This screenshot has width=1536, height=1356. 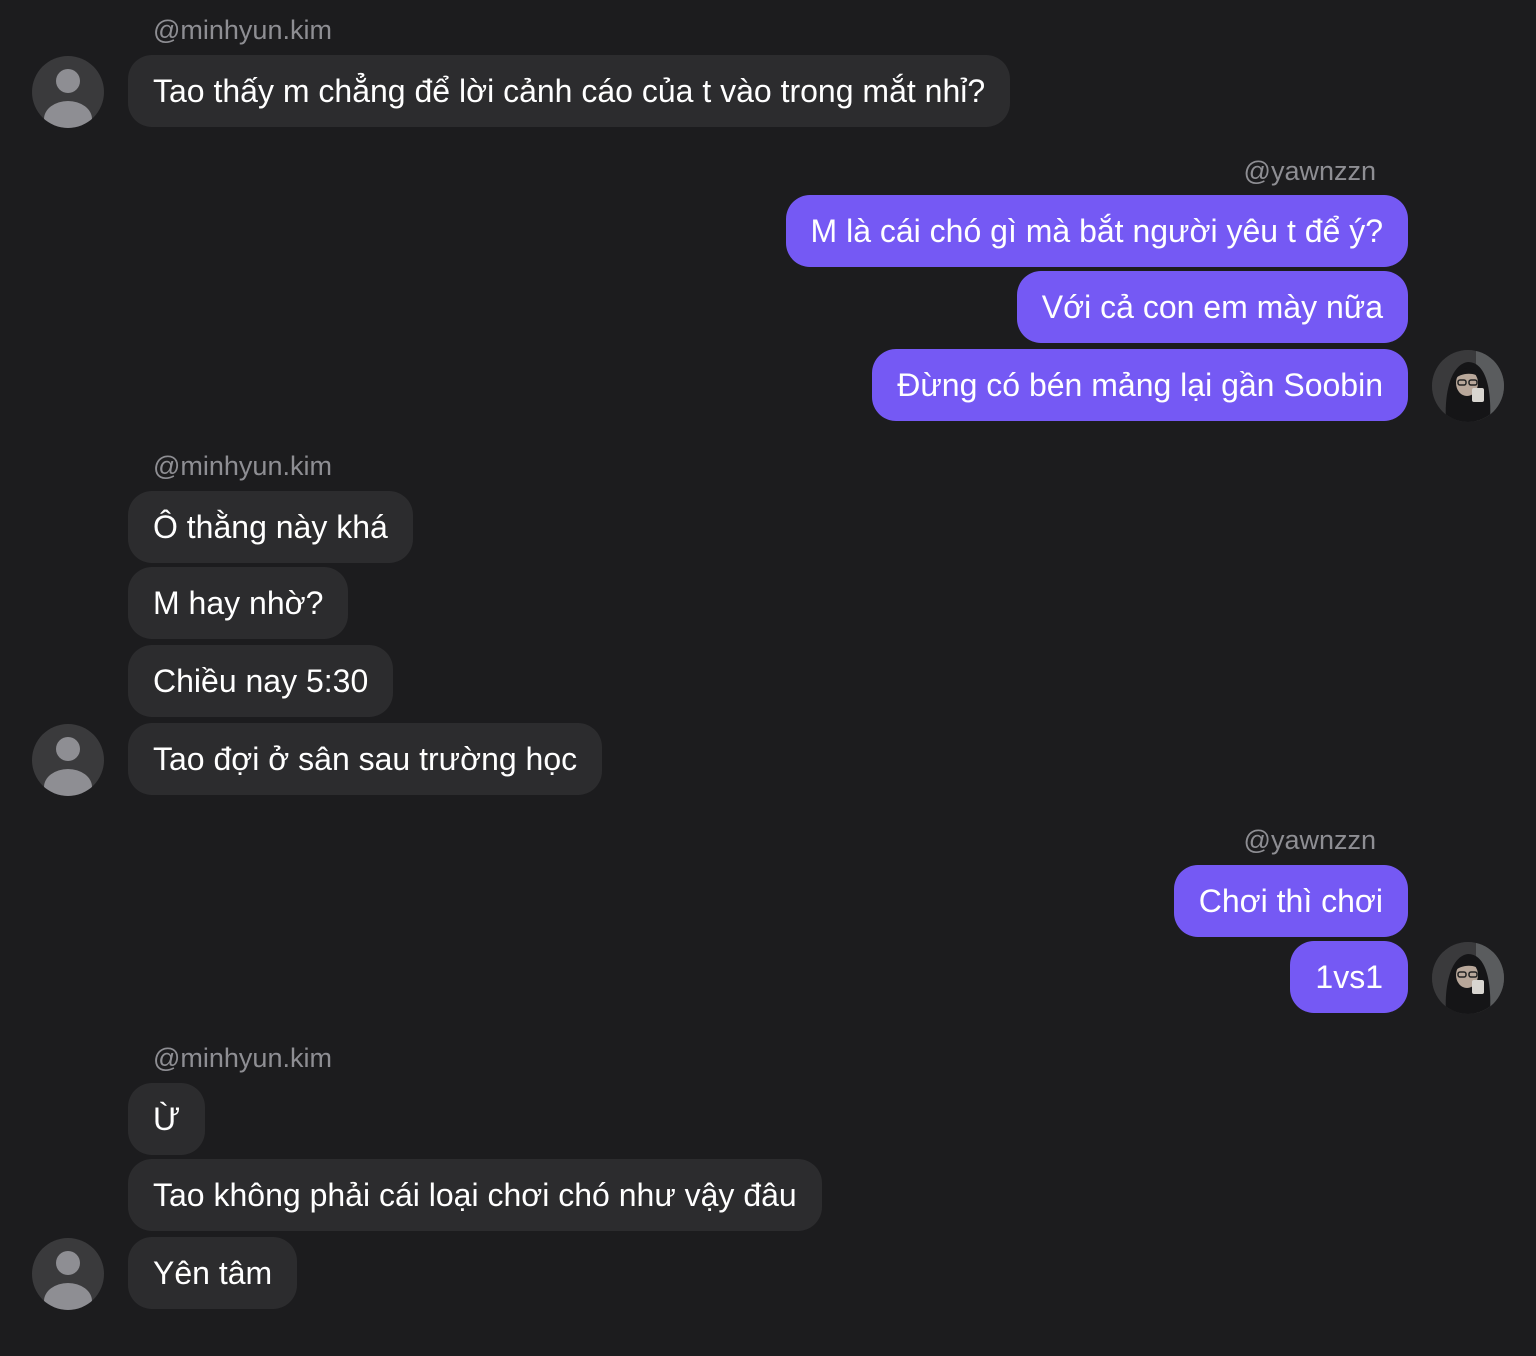 What do you see at coordinates (365, 759) in the screenshot?
I see `message-bubble-incoming: Tao đợi ở sân sau trường học` at bounding box center [365, 759].